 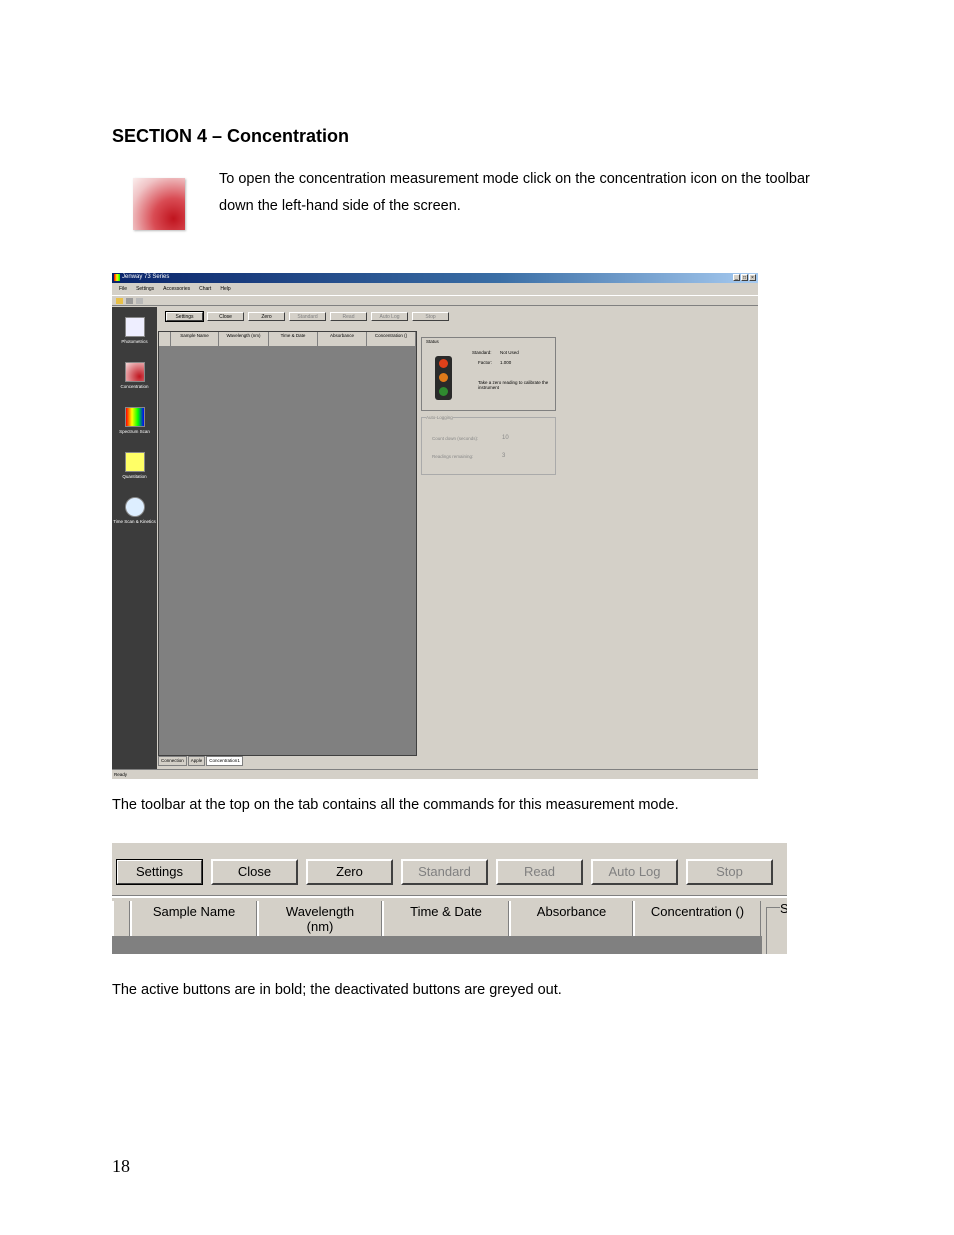 I want to click on menu-file: File, so click(x=123, y=289).